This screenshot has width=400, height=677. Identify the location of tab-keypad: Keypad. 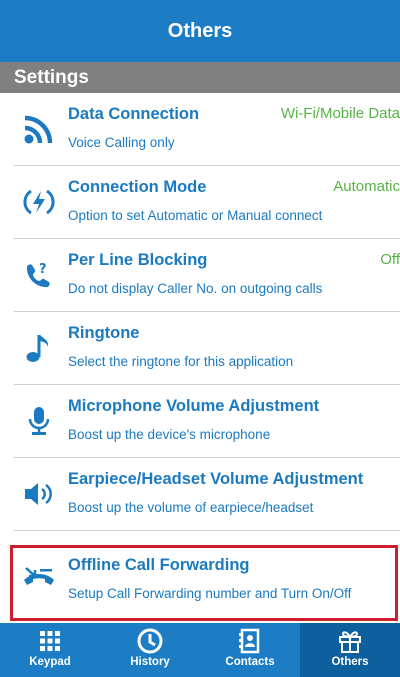
(50, 650).